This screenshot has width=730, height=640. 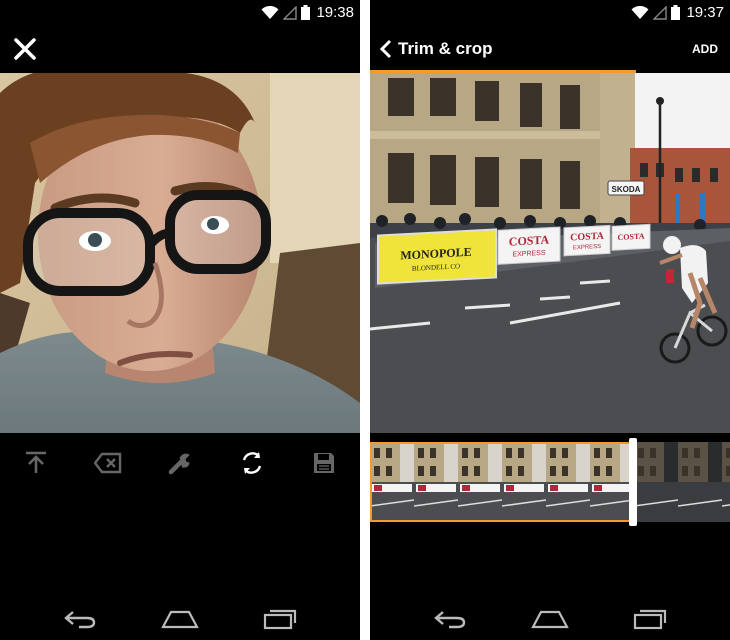 What do you see at coordinates (502, 482) in the screenshot?
I see `trim-selection` at bounding box center [502, 482].